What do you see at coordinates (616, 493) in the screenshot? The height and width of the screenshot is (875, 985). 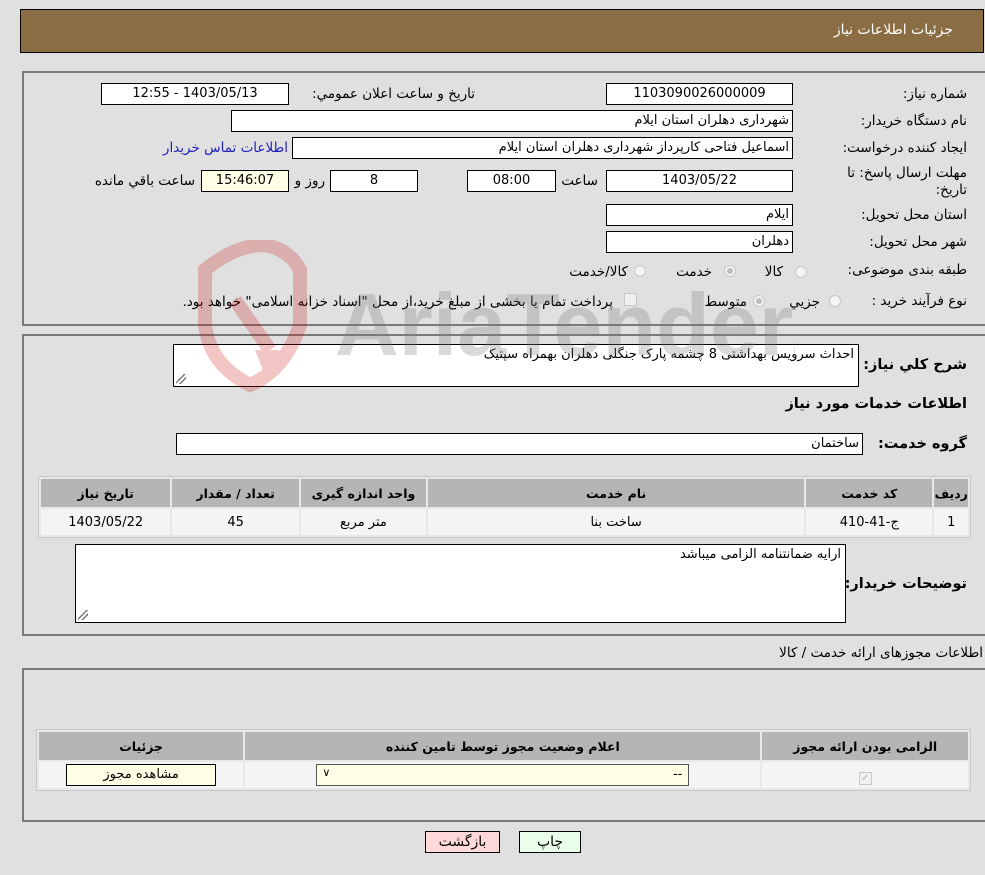 I see `col-service-name: نام خدمت` at bounding box center [616, 493].